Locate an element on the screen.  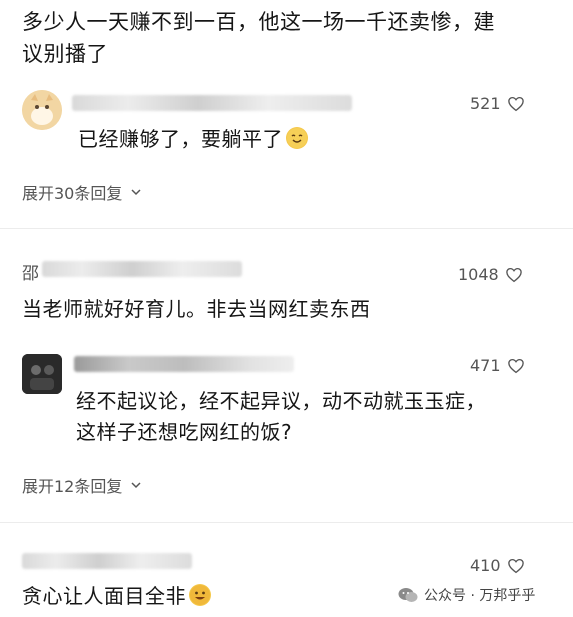
comment-3-like-count: 410 is located at coordinates (485, 565).